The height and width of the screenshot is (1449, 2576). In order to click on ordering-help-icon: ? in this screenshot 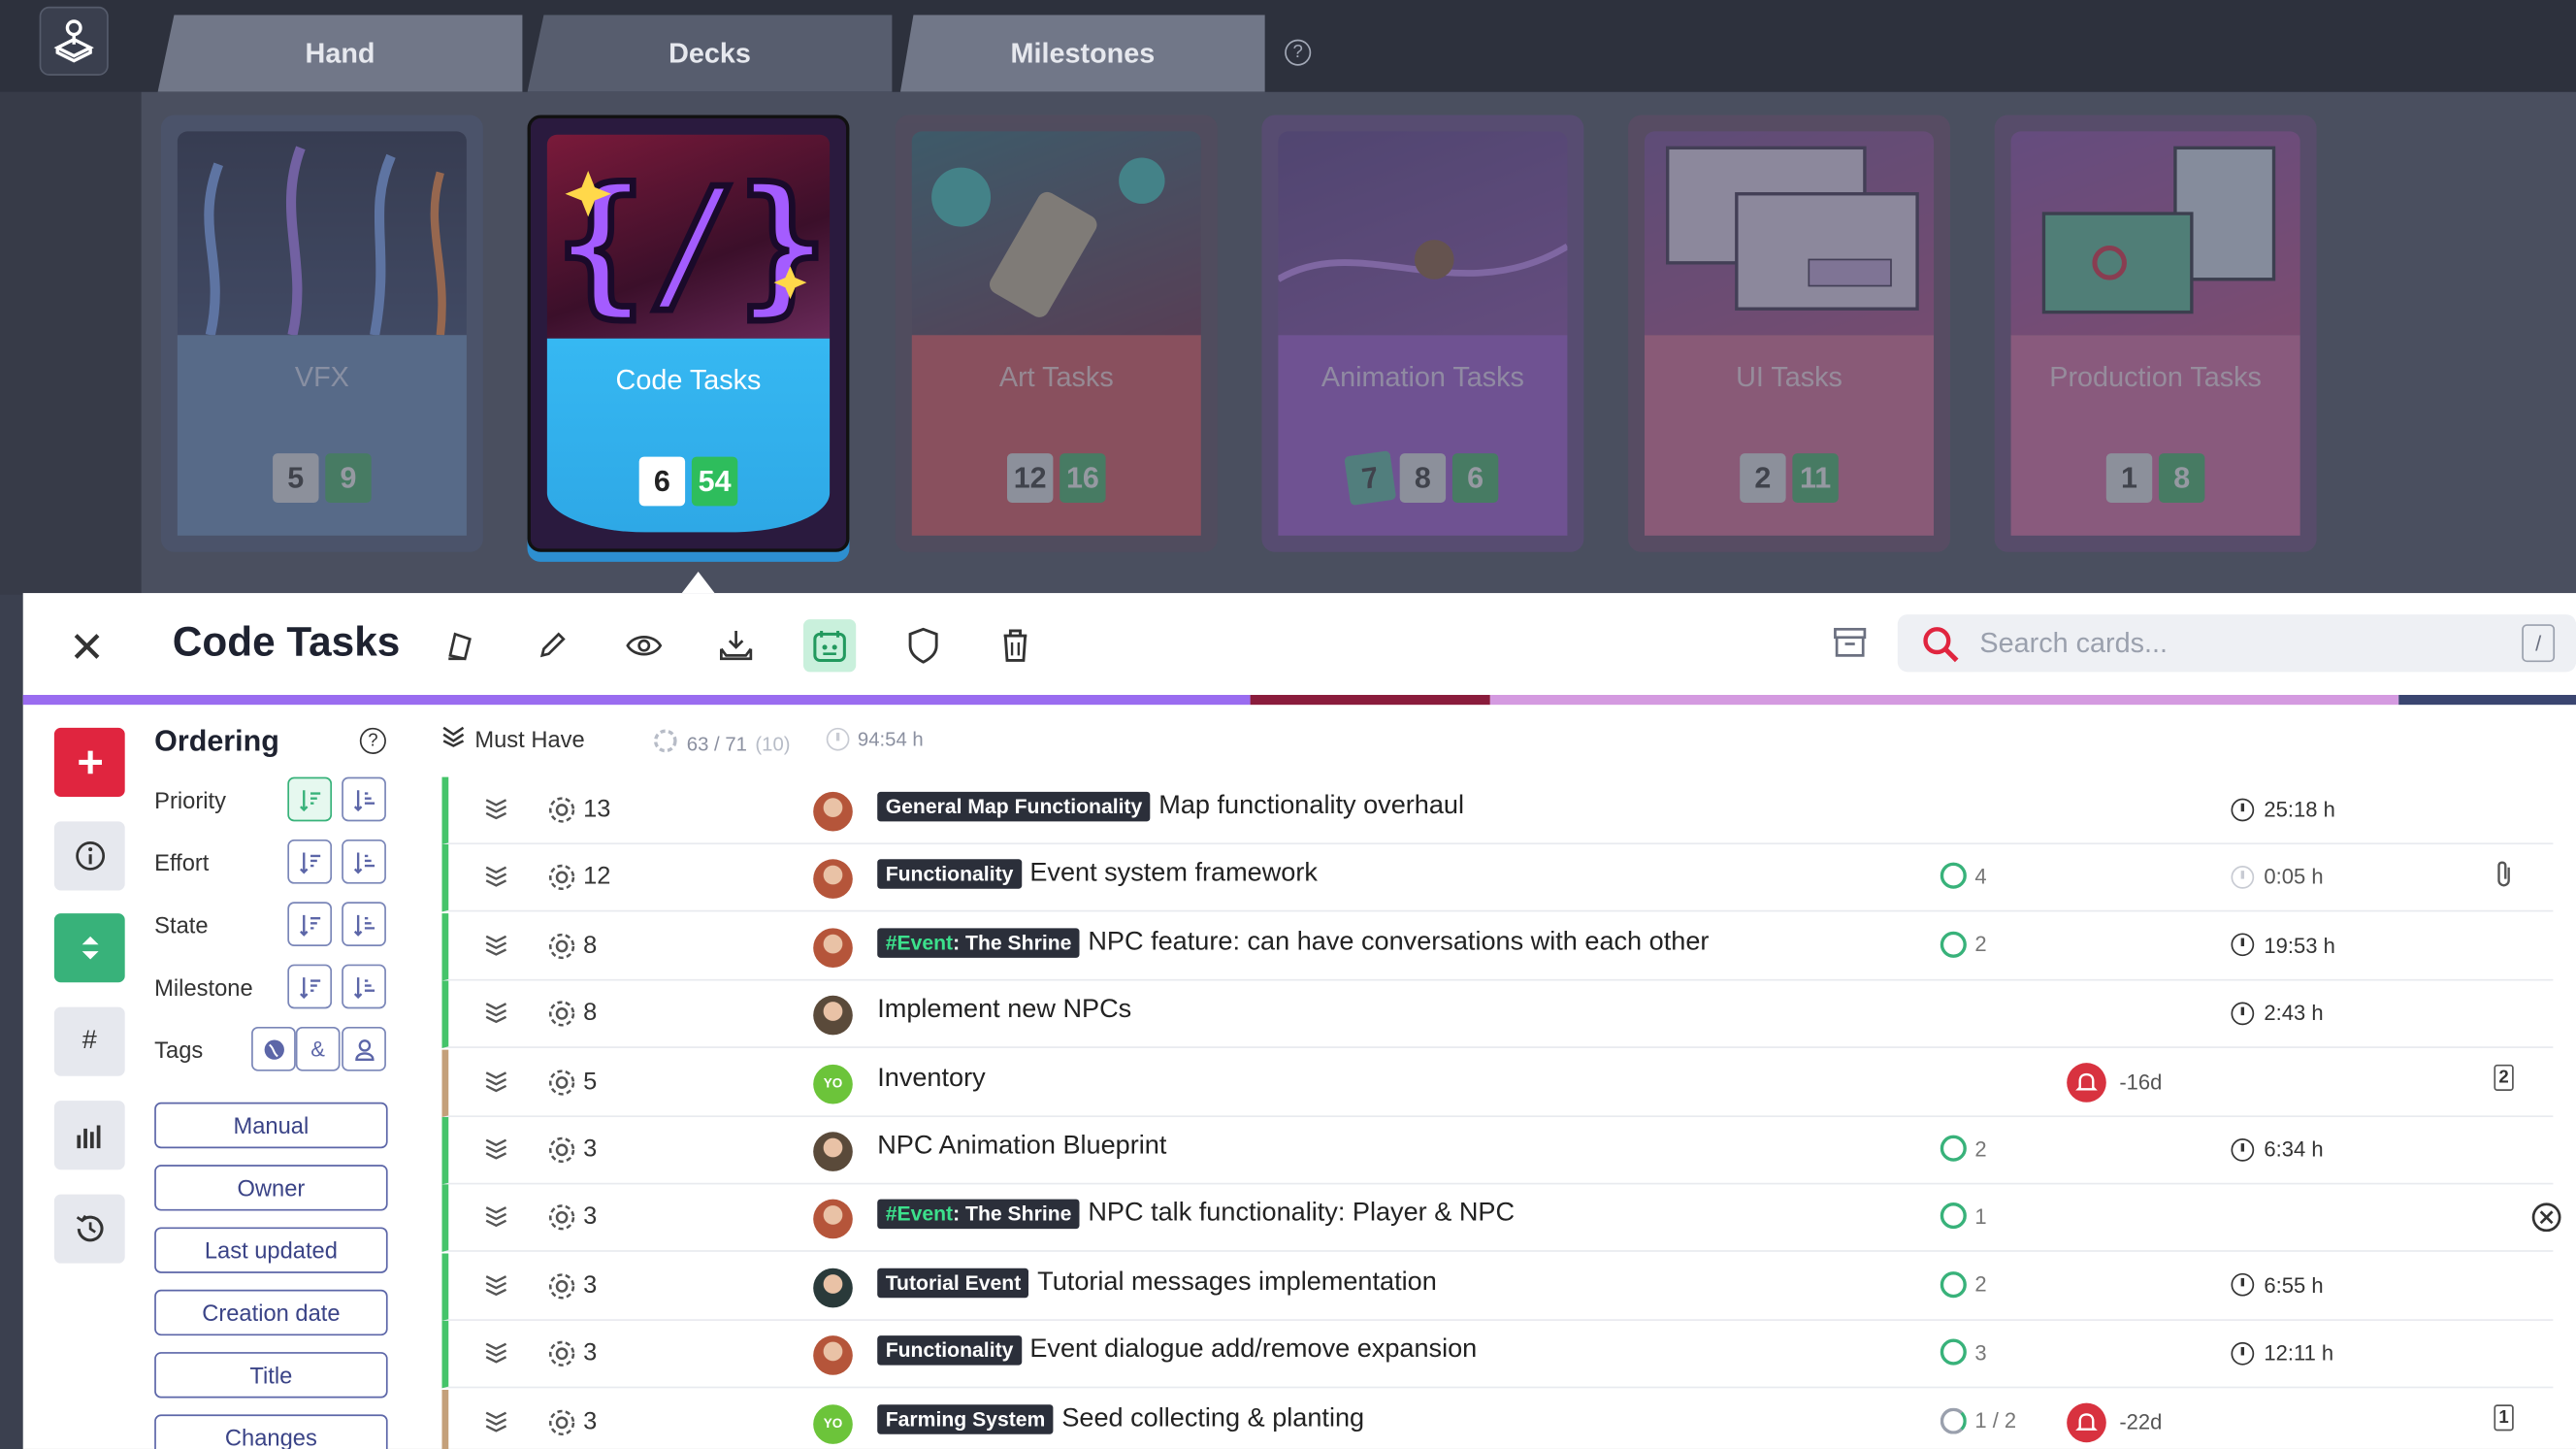, I will do `click(372, 740)`.